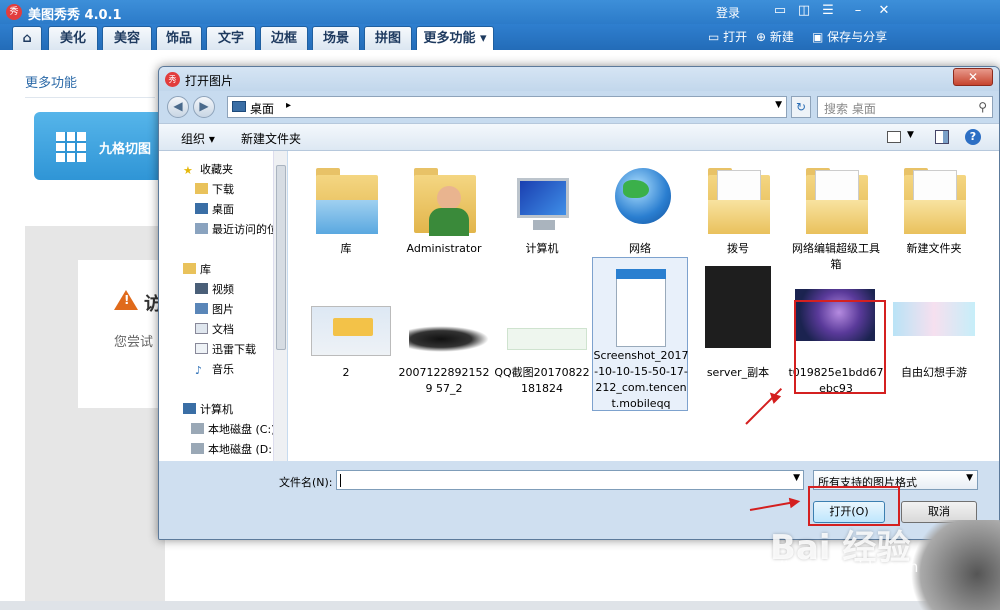 Image resolution: width=1000 pixels, height=610 pixels. I want to click on nav-libraries: 库, so click(197, 270).